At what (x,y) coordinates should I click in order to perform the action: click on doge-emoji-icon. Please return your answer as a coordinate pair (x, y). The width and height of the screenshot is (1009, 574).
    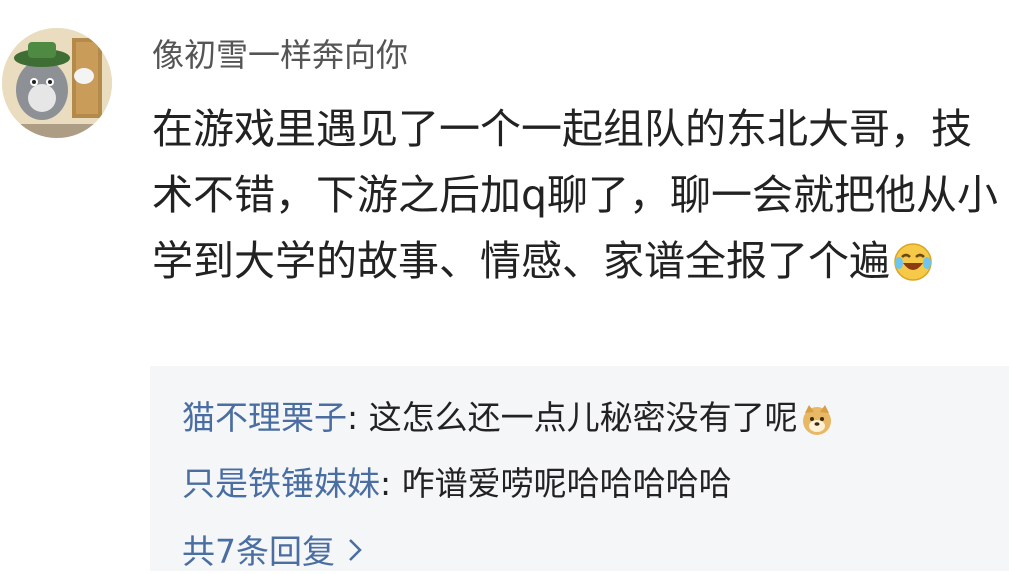
    Looking at the image, I should click on (817, 424).